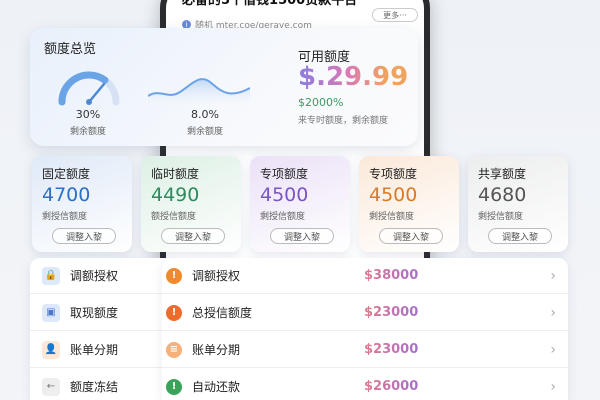 The height and width of the screenshot is (400, 600). I want to click on list-item: ← 额度冻结, so click(100, 384).